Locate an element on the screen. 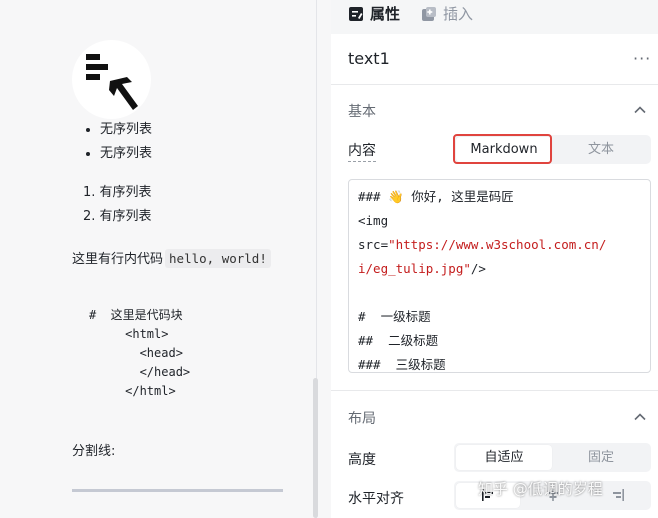 This screenshot has width=658, height=518. auto-height-option: 自适应 is located at coordinates (504, 457).